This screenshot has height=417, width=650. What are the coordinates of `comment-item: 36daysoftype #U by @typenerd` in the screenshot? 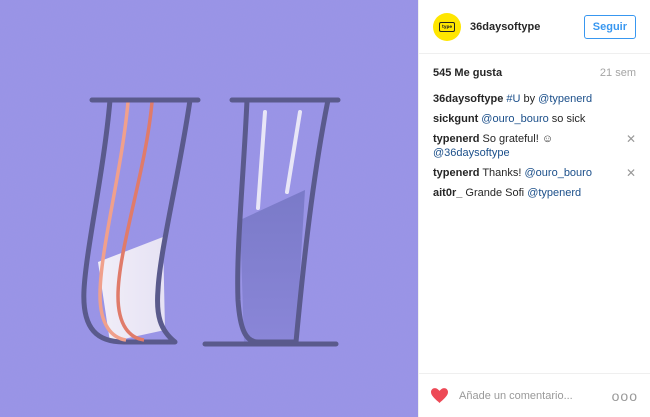 It's located at (534, 99).